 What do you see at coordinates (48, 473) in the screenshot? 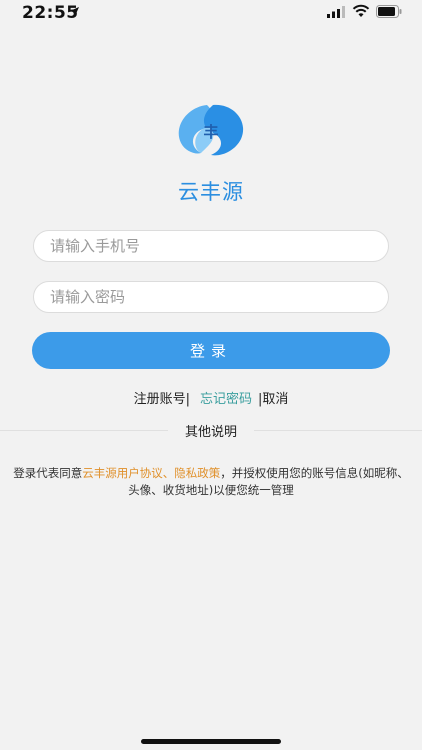
I see `agreement-prefix: 登录代表同意` at bounding box center [48, 473].